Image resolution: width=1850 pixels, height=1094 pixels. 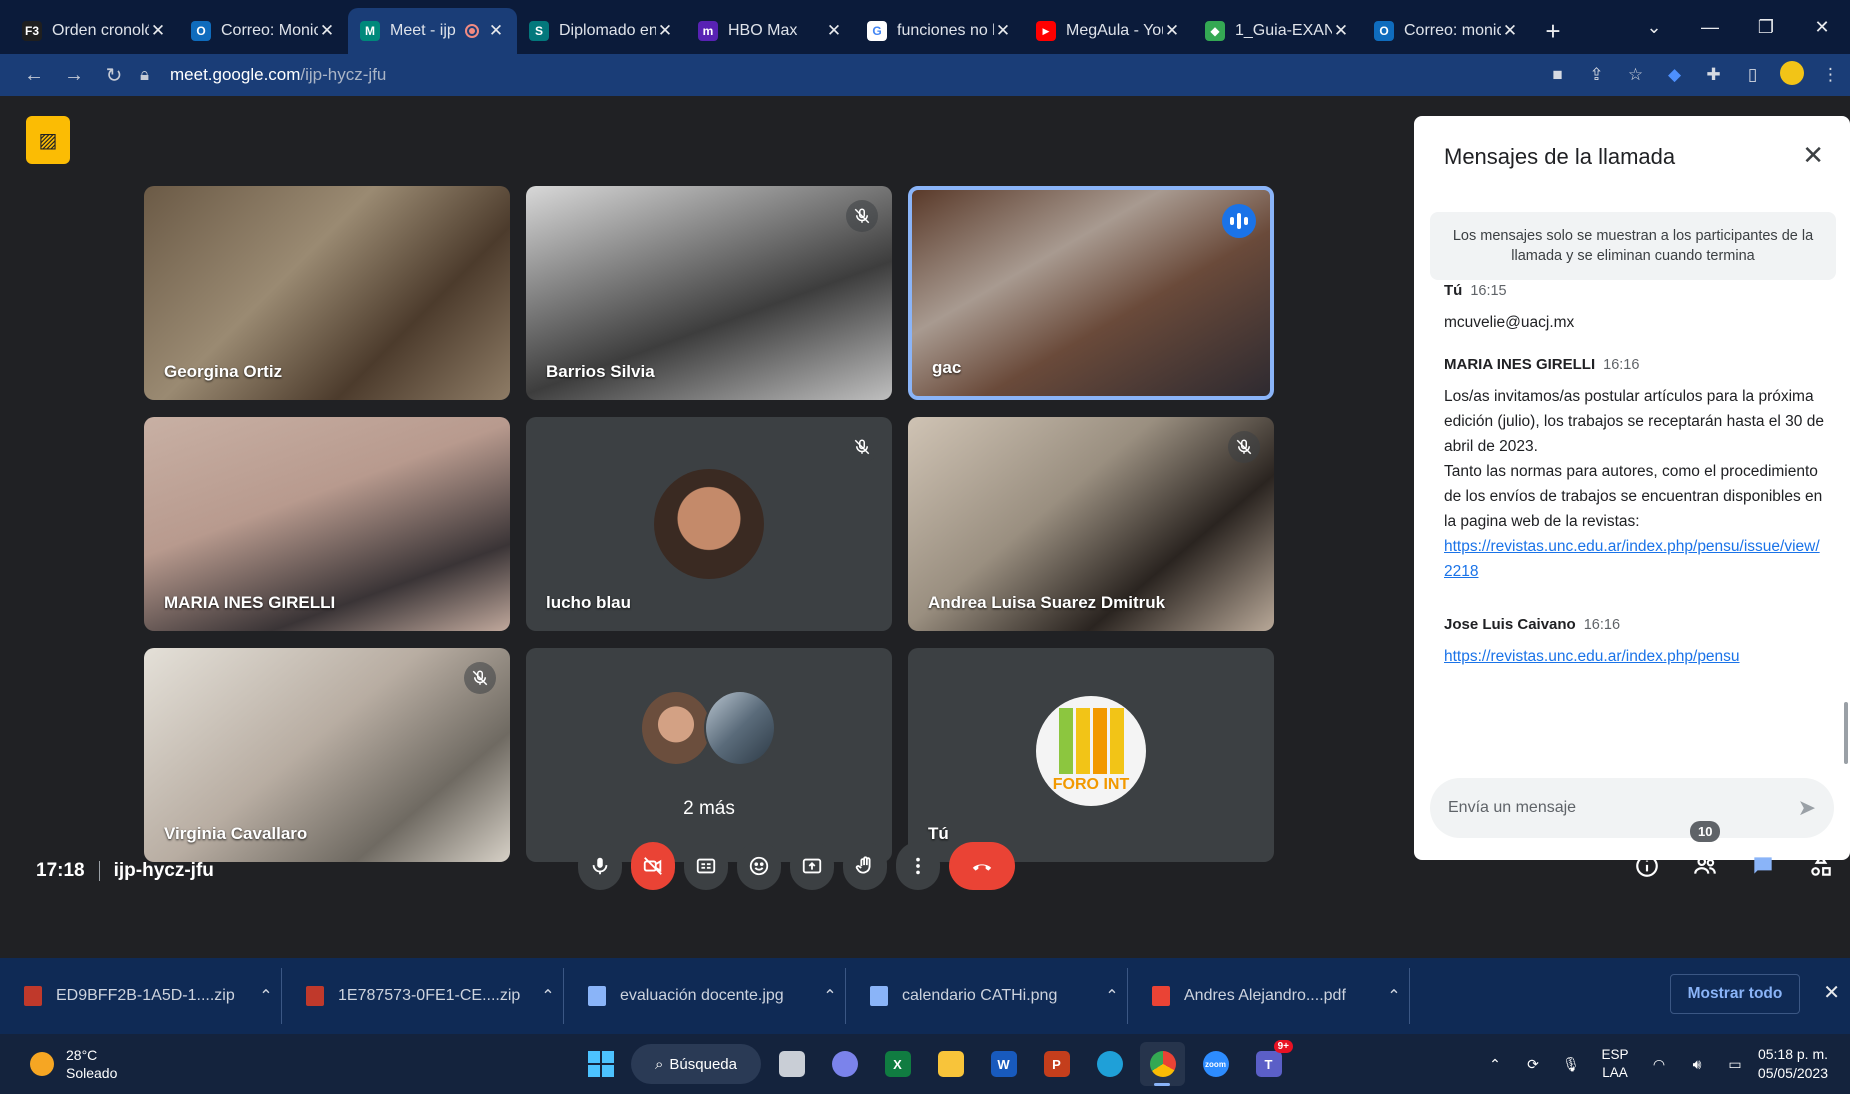 What do you see at coordinates (48, 140) in the screenshot?
I see `hidden-tiles-icon: ▨` at bounding box center [48, 140].